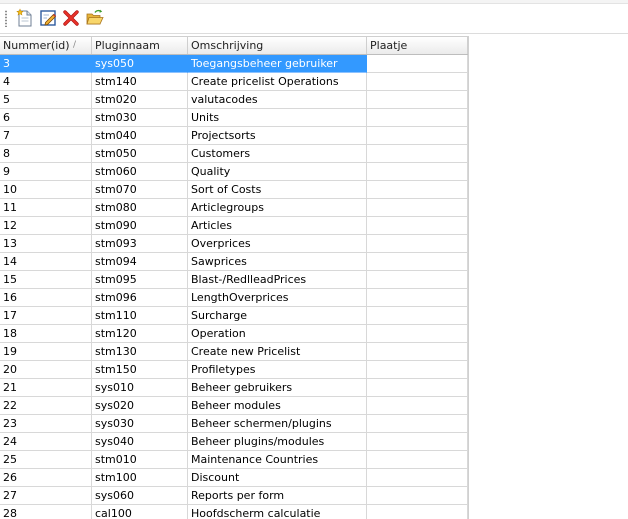 The image size is (628, 519). What do you see at coordinates (46, 298) in the screenshot?
I see `cell-id: 16` at bounding box center [46, 298].